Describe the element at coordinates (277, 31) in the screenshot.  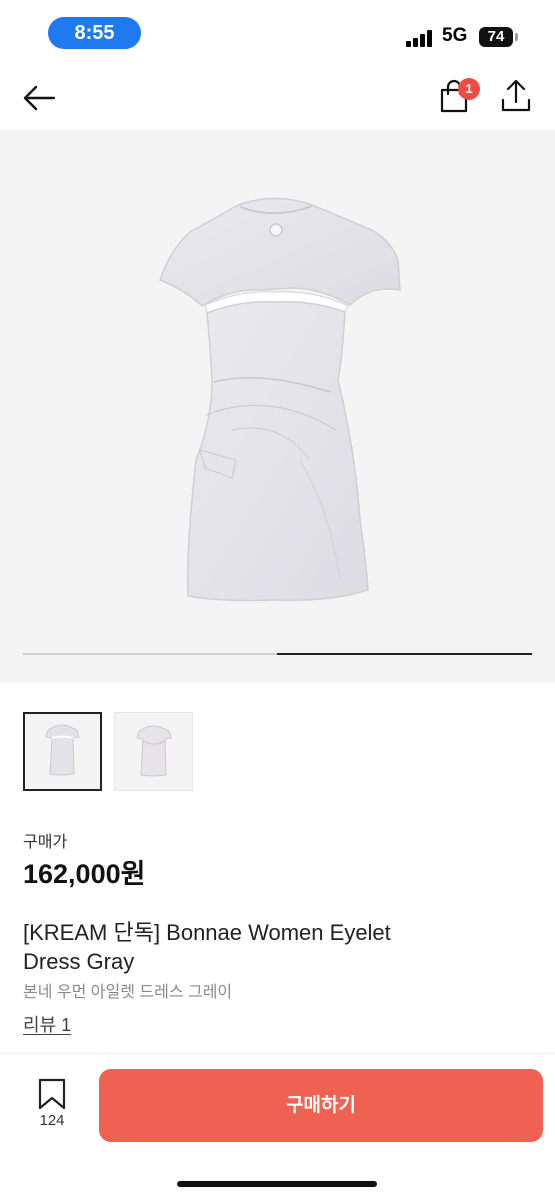
I see `status-bar: 8:55 5G 74` at that location.